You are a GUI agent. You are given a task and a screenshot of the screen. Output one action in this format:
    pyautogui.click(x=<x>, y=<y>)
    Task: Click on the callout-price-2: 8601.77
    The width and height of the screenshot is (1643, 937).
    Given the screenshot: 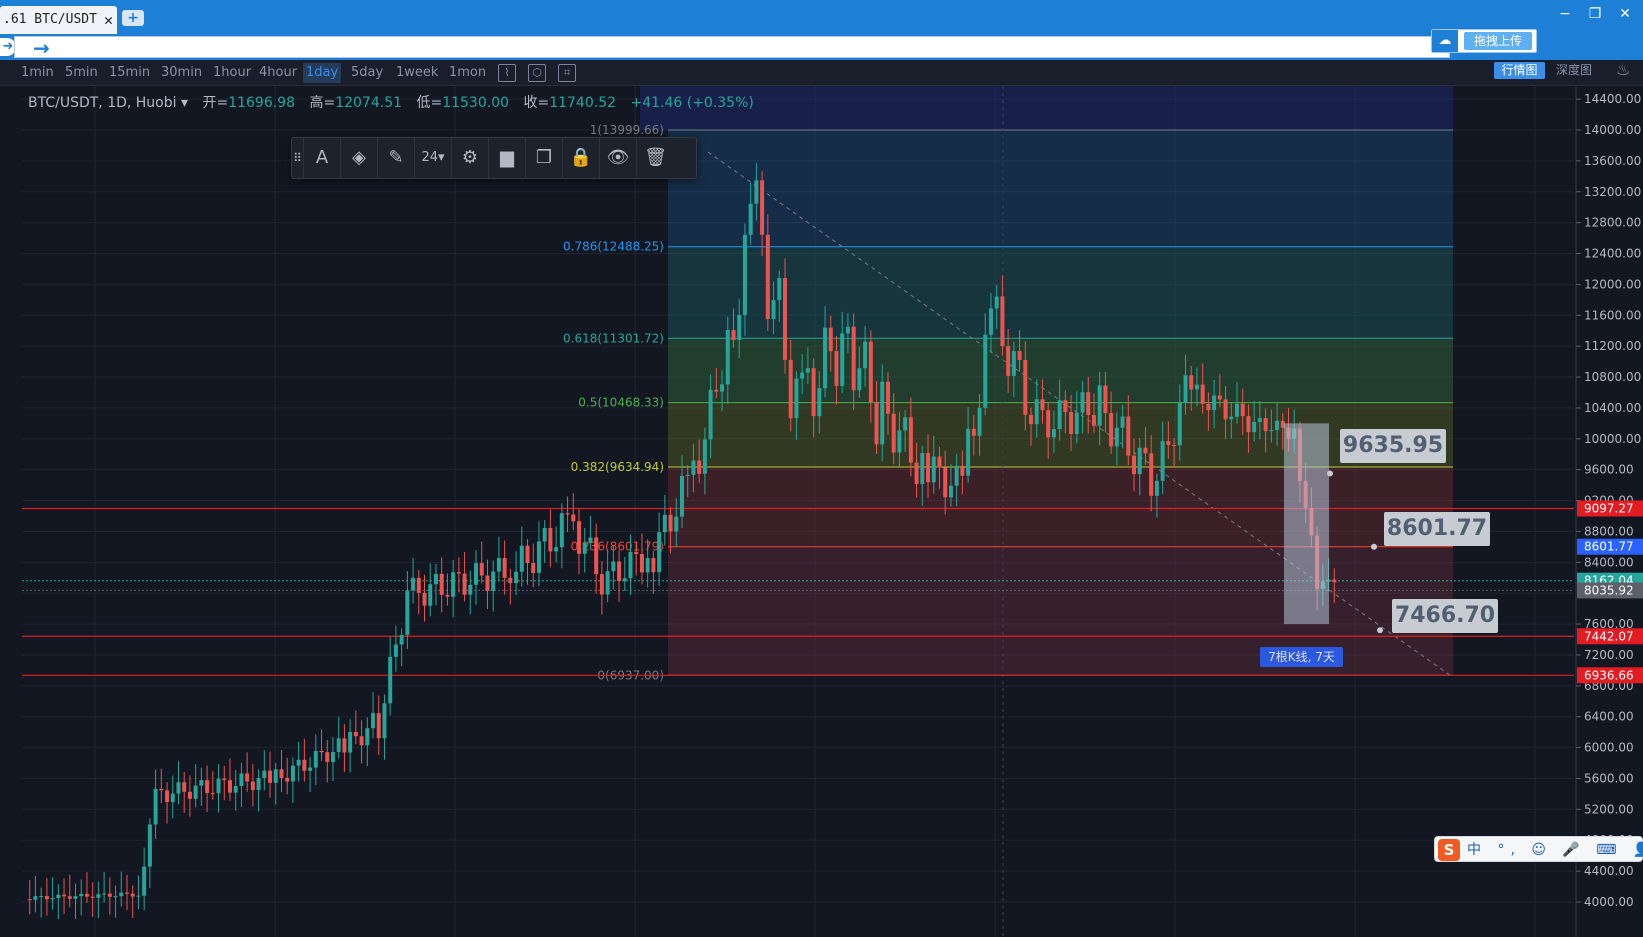 What is the action you would take?
    pyautogui.click(x=1437, y=529)
    